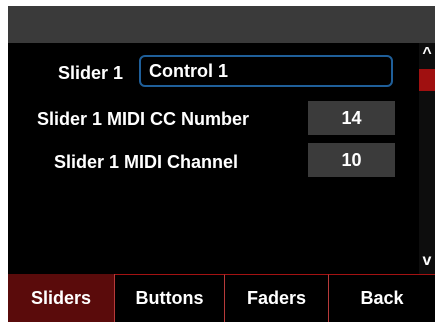 The width and height of the screenshot is (435, 322). I want to click on slider-name-input, so click(266, 71).